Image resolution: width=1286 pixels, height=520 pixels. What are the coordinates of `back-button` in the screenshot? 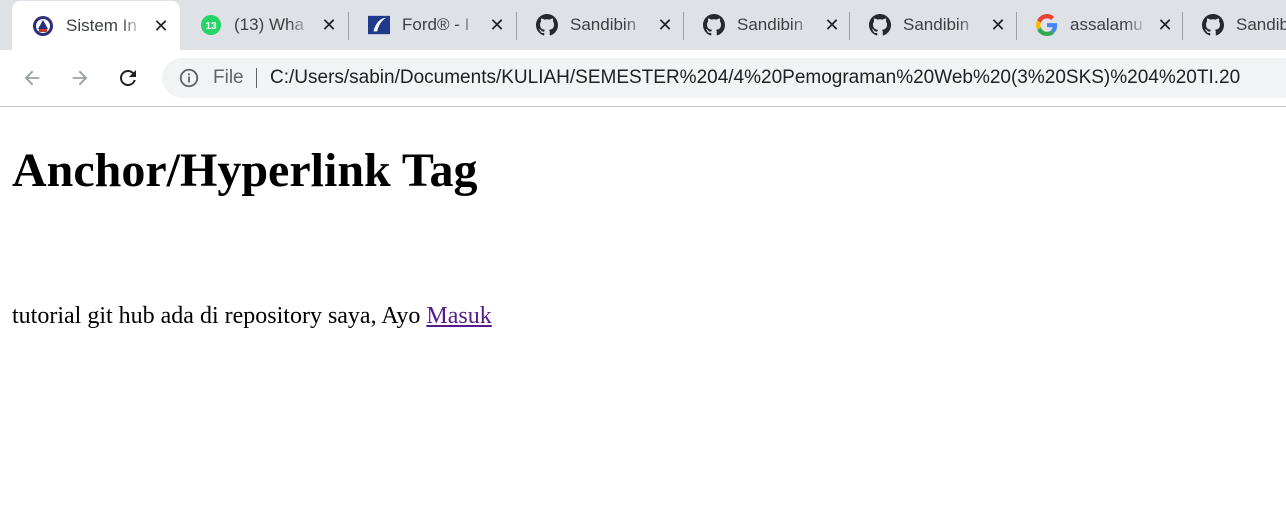 It's located at (32, 78).